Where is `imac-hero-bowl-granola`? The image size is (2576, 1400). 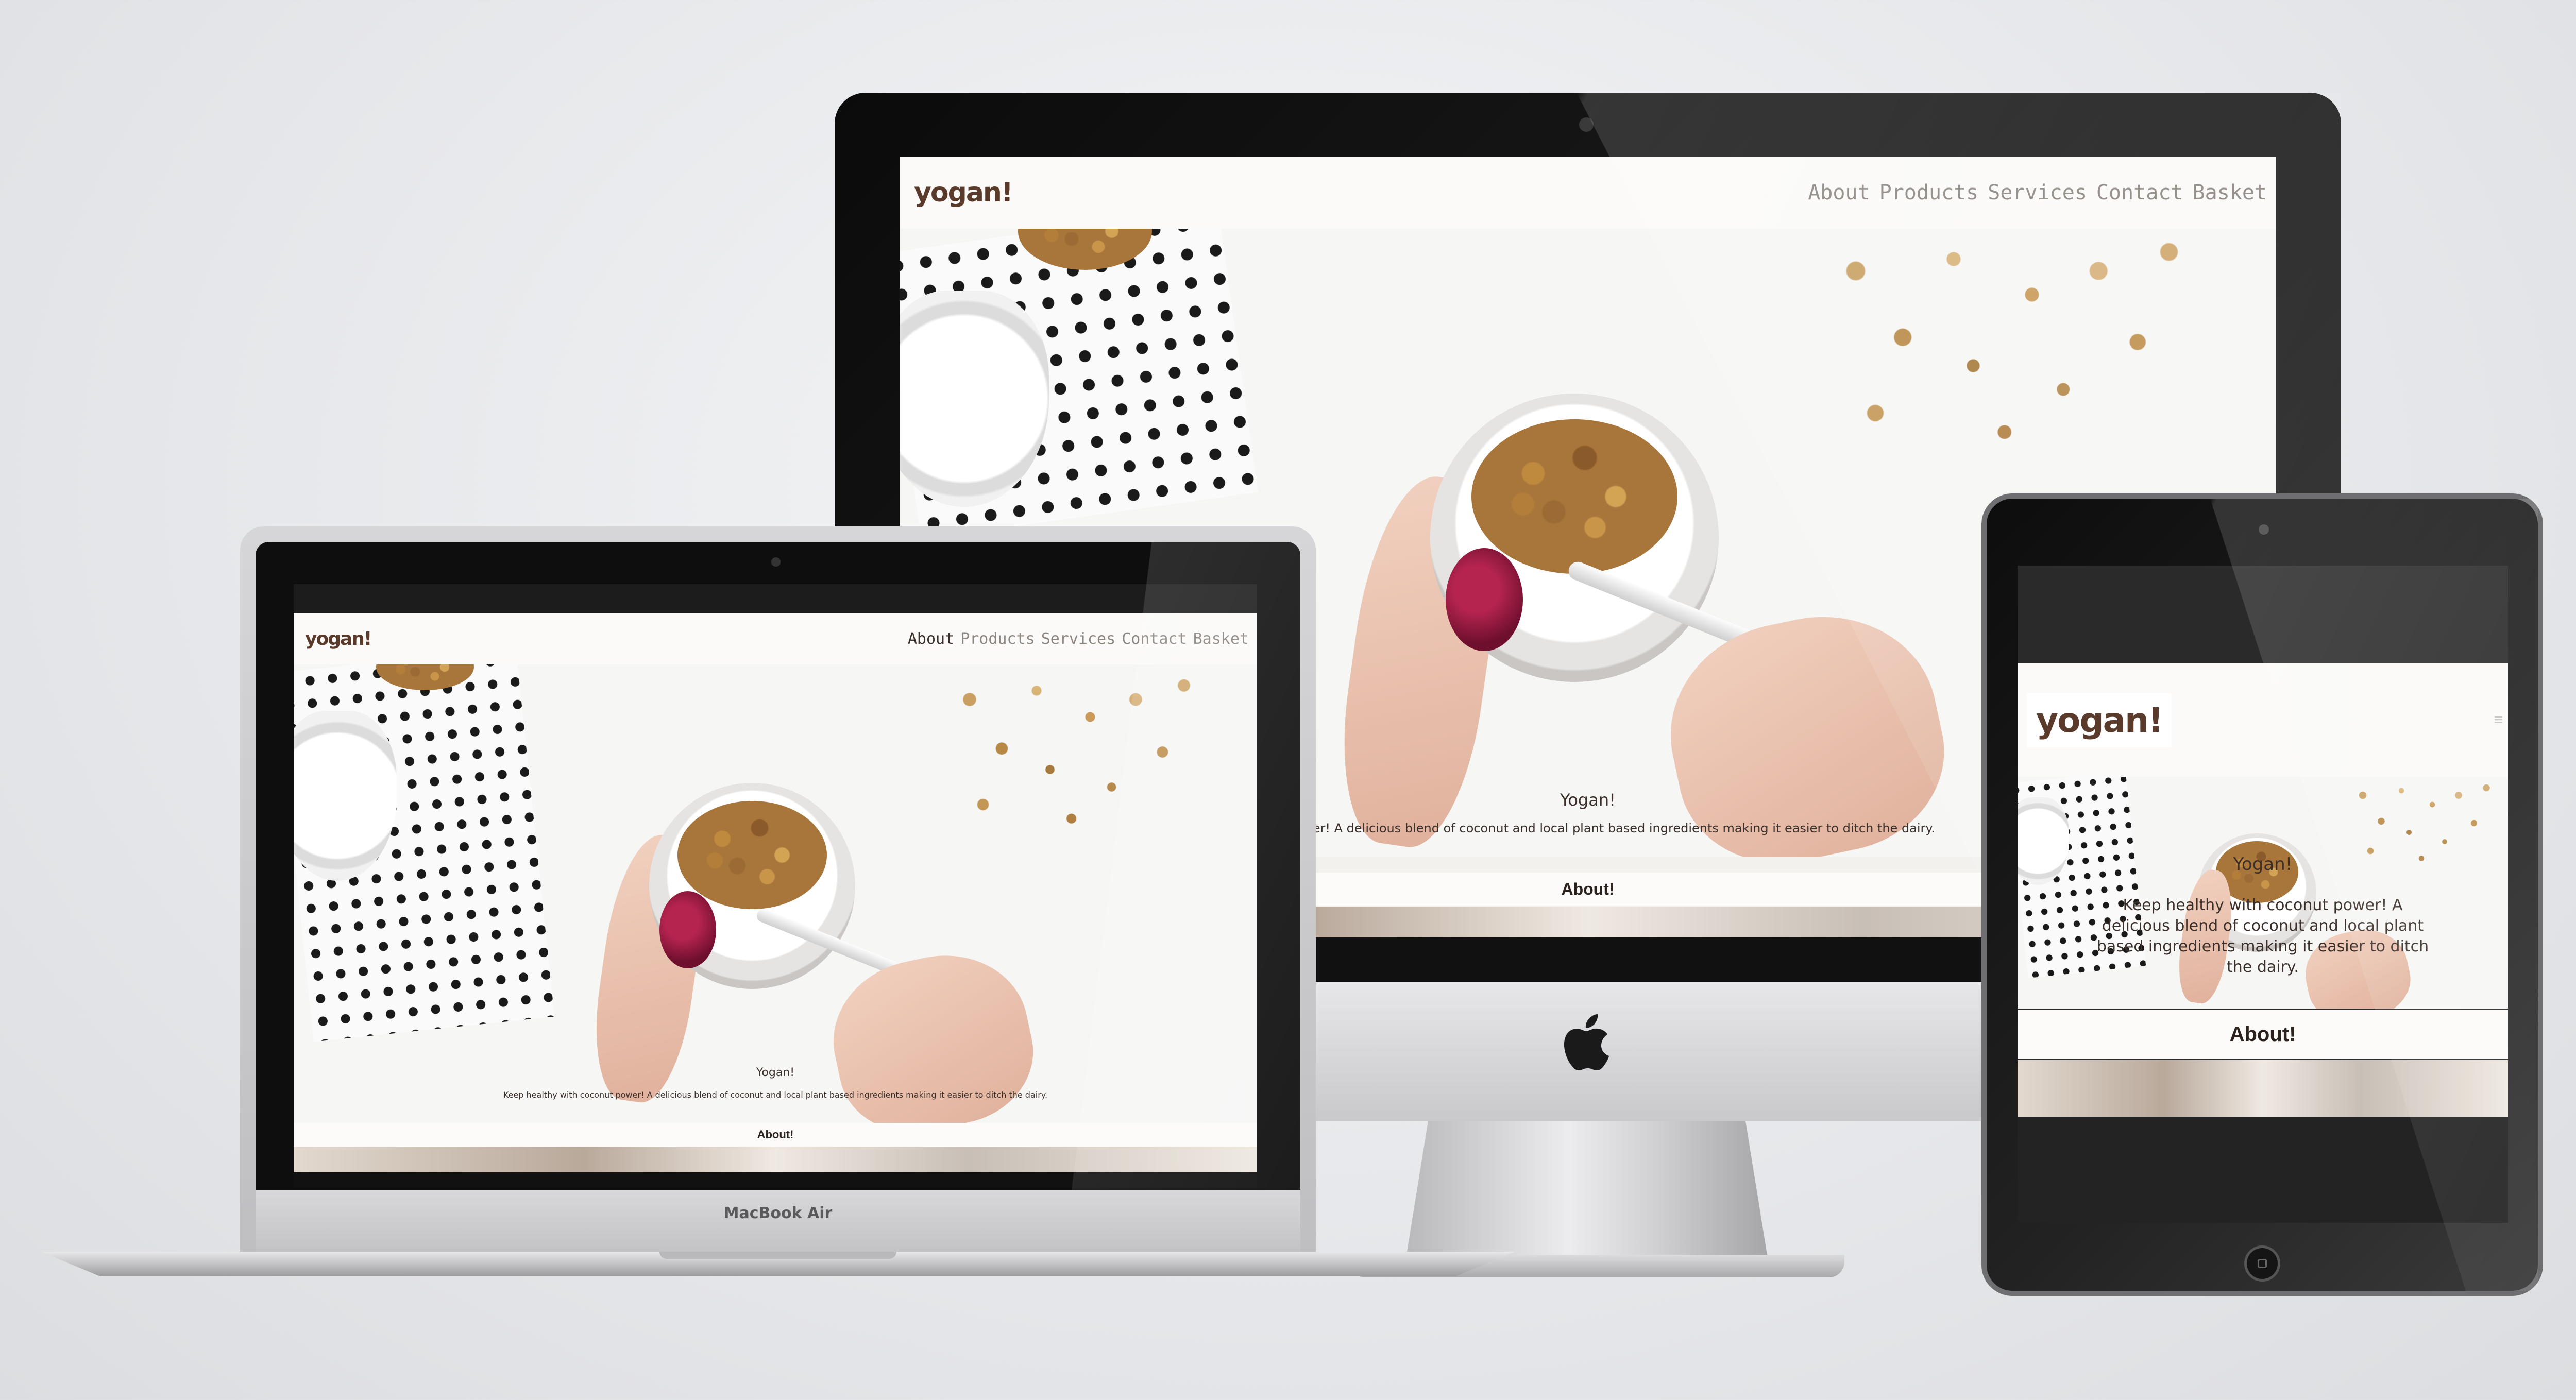
imac-hero-bowl-granola is located at coordinates (1574, 496).